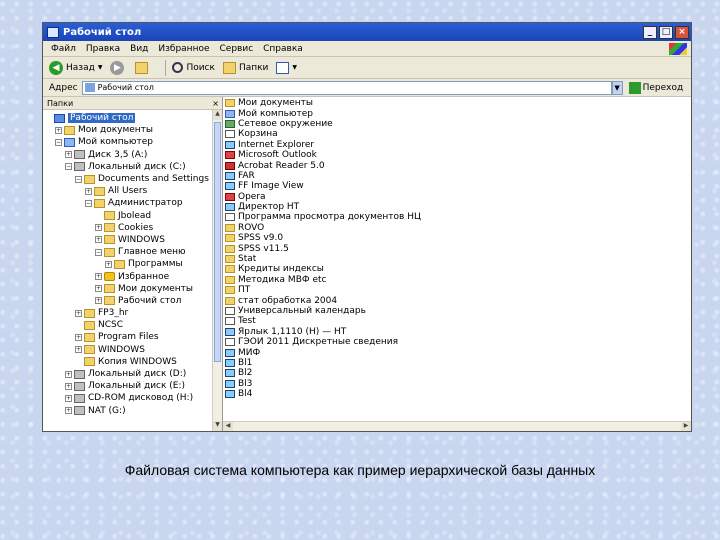 The image size is (720, 540). I want to click on list-item: Ярлык 1,1110 (H) — НТ, so click(458, 332).